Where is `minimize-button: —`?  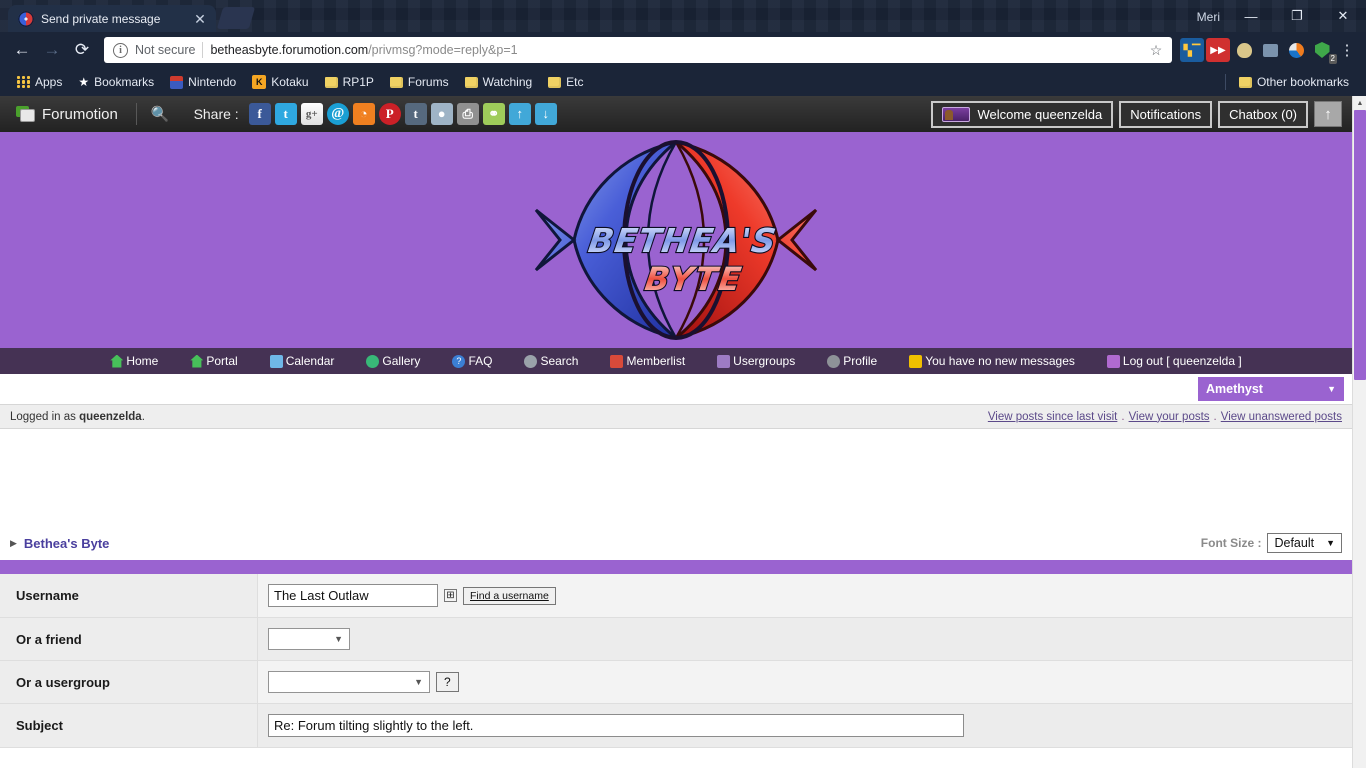
minimize-button: — is located at coordinates (1251, 16).